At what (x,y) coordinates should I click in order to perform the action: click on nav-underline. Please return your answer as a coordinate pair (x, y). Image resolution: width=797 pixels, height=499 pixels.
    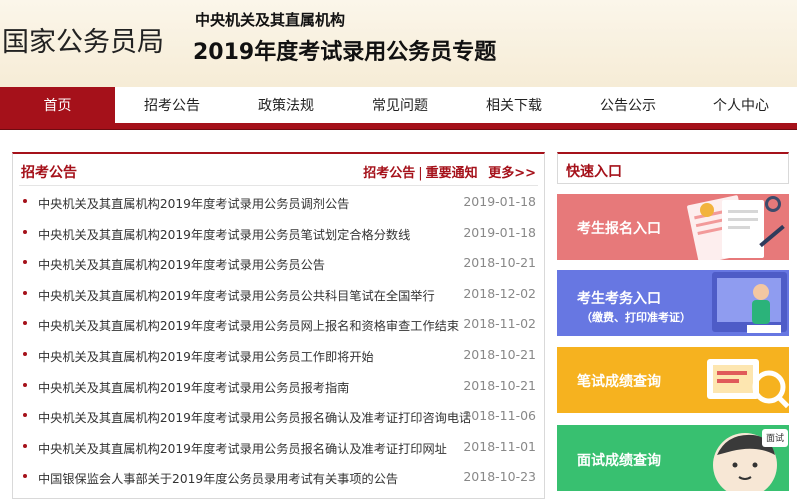
    Looking at the image, I should click on (398, 126).